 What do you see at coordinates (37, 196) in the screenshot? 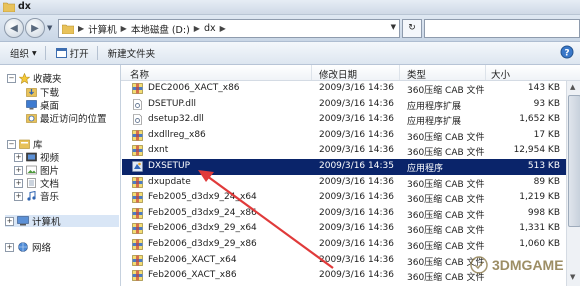
I see `nav-music: + 音乐` at bounding box center [37, 196].